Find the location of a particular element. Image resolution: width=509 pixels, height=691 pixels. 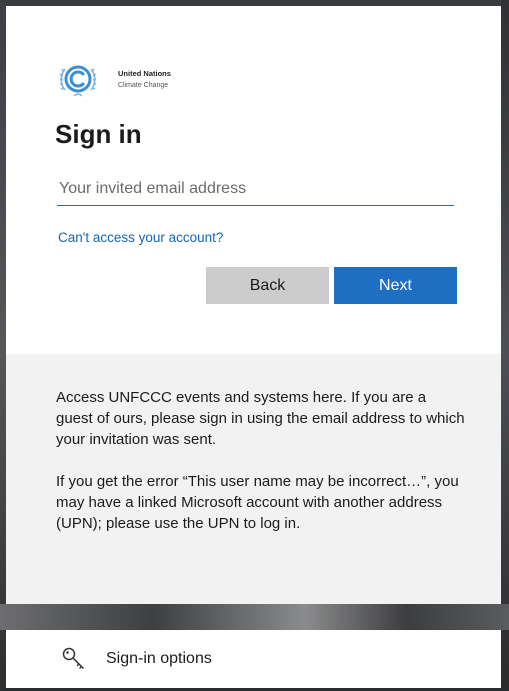

logo-wordmark: United Nations Climate Change is located at coordinates (144, 80).